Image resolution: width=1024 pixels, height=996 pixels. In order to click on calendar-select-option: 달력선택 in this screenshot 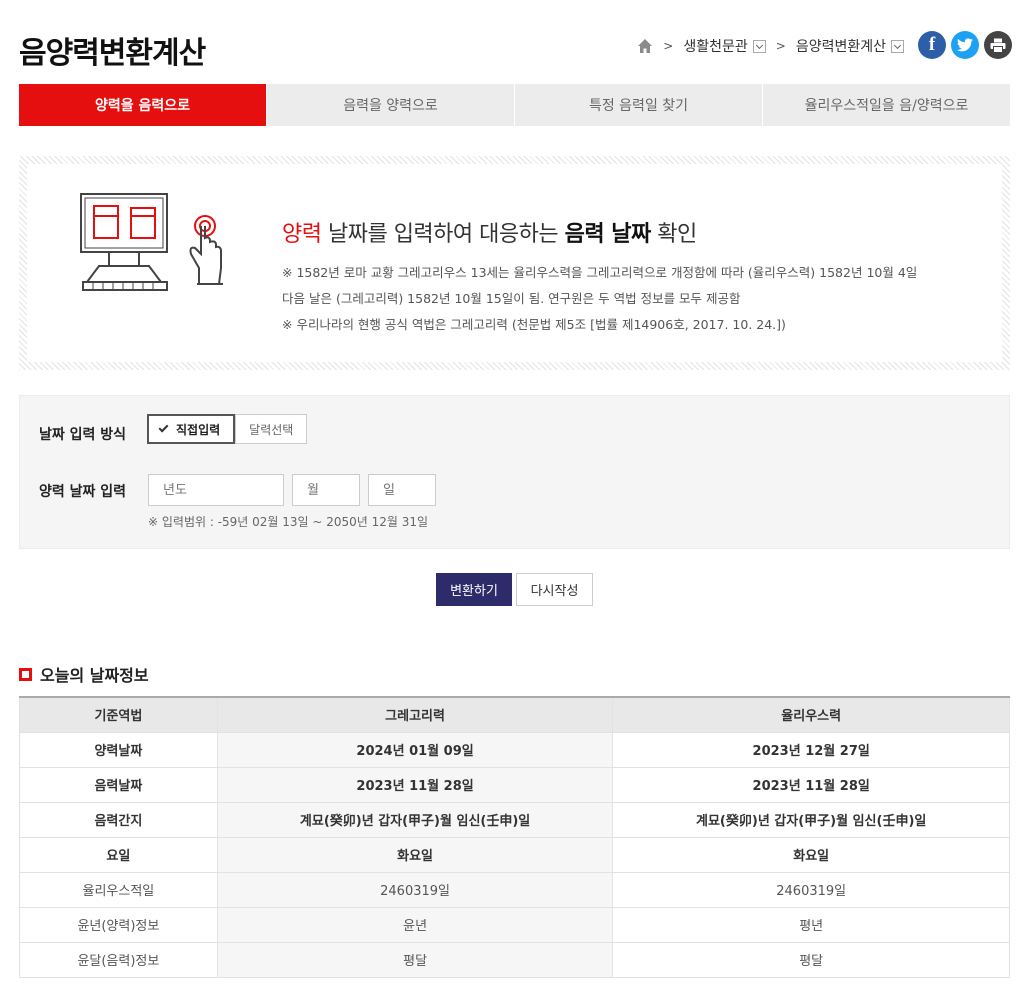, I will do `click(271, 429)`.